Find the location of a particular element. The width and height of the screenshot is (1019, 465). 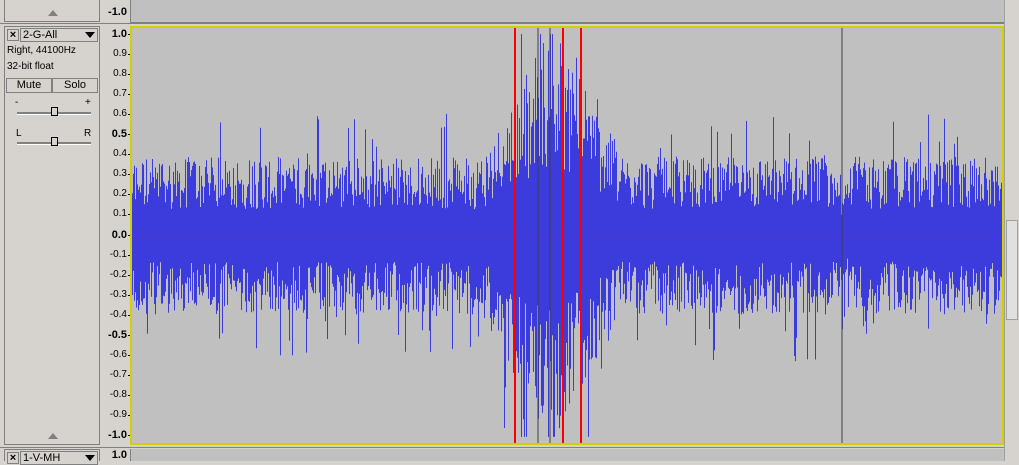

ruler-tick-label: 0.1 is located at coordinates (120, 214).